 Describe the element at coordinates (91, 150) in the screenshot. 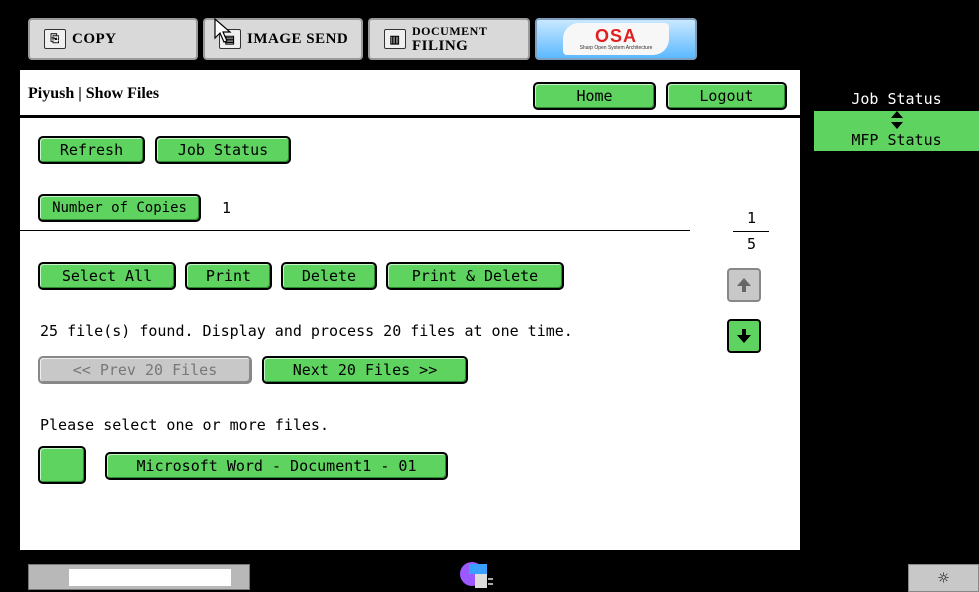

I see `refresh-button: Refresh` at that location.